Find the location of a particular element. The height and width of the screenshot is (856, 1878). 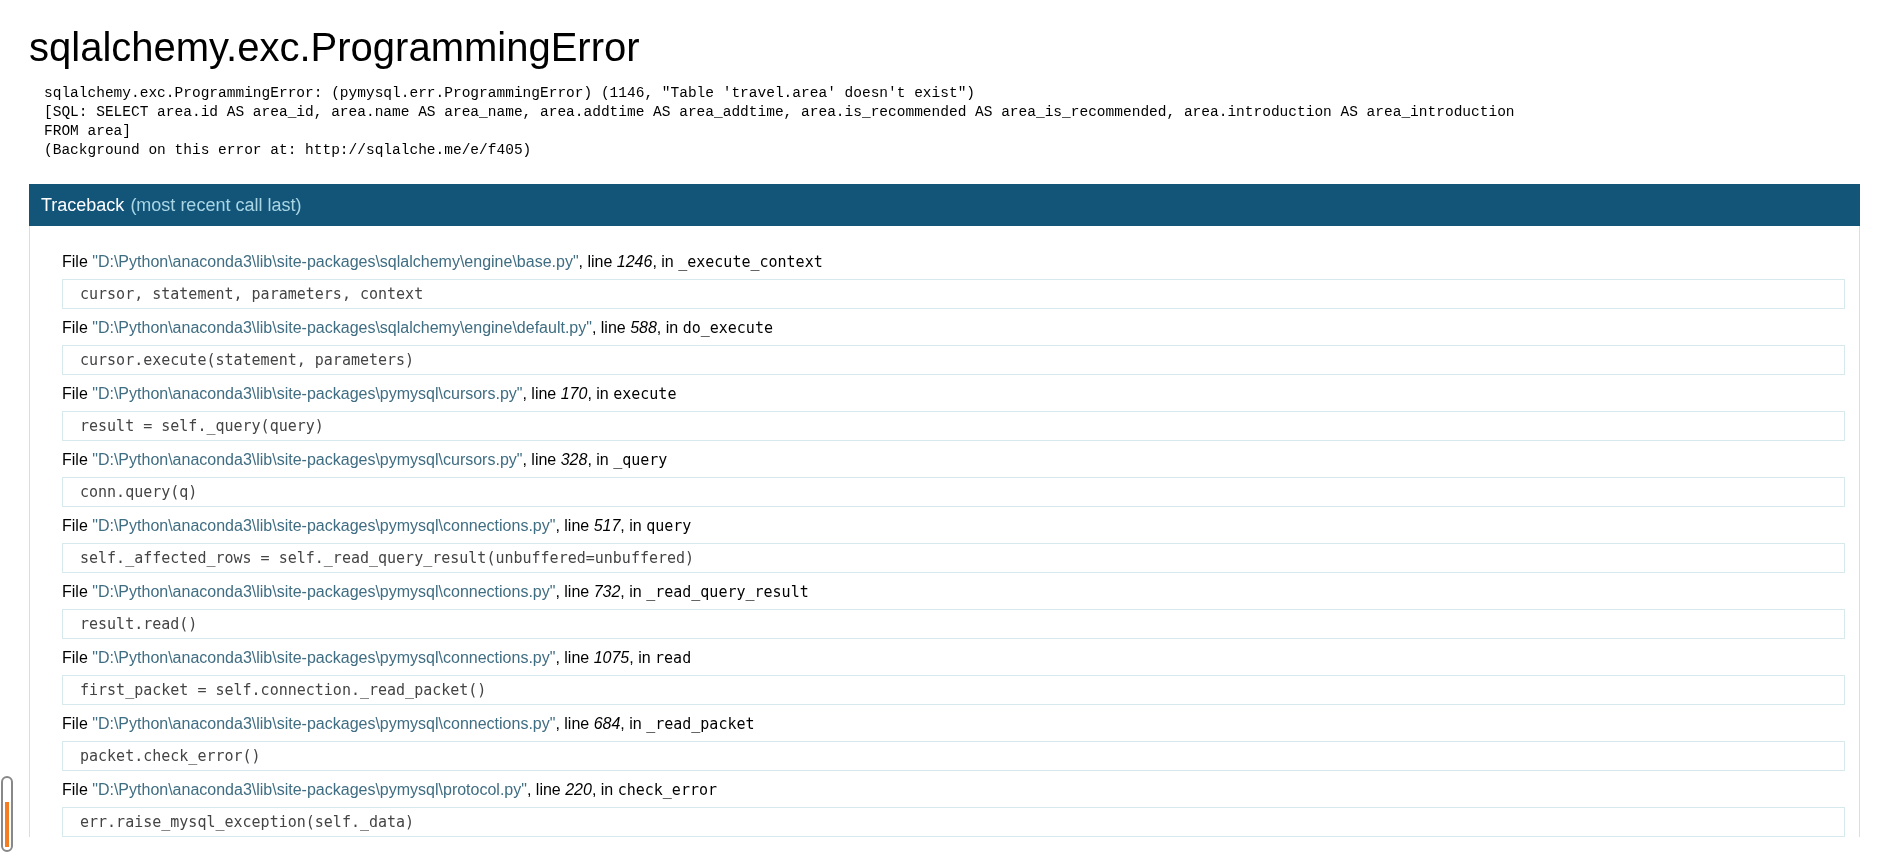

frame-location: File "D:\Python\anaconda3\lib\site-packages\pymysql\protocol.py", line 220, in check_error is located at coordinates (390, 790).